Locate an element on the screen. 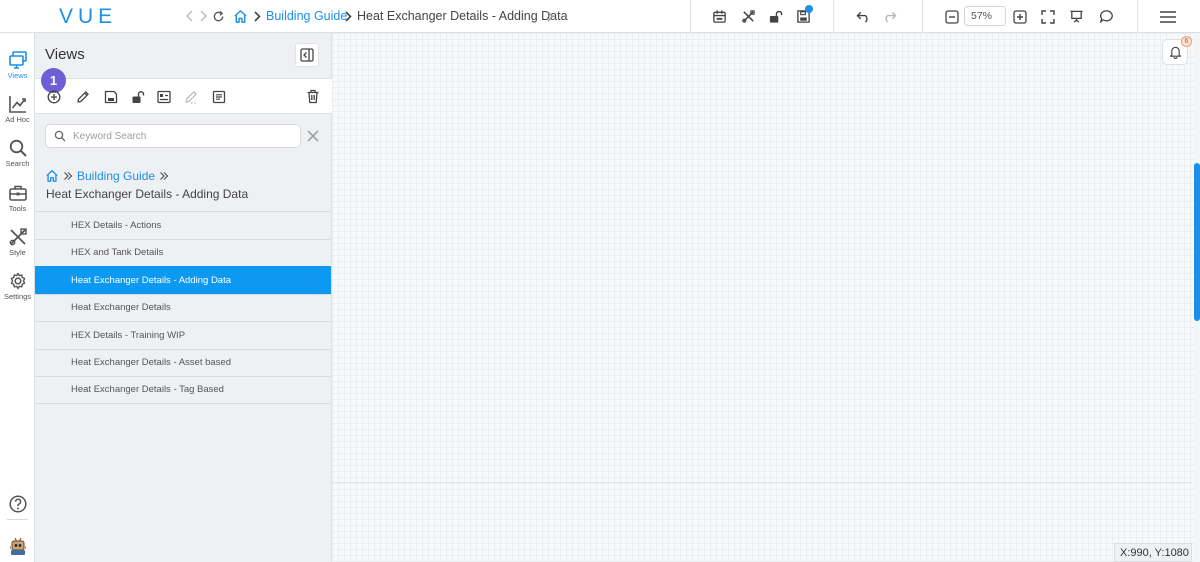  add-circle-icon is located at coordinates (53, 96).